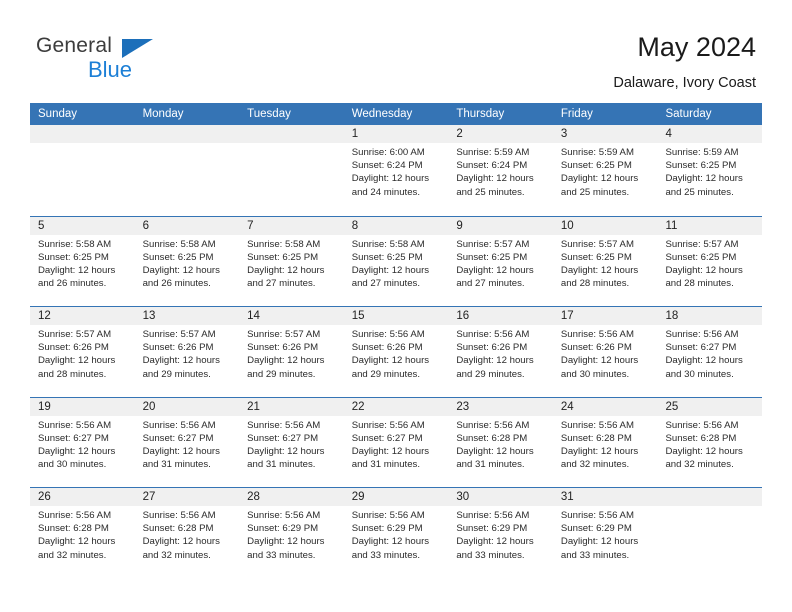  Describe the element at coordinates (291, 170) in the screenshot. I see `day-cell-empty` at that location.